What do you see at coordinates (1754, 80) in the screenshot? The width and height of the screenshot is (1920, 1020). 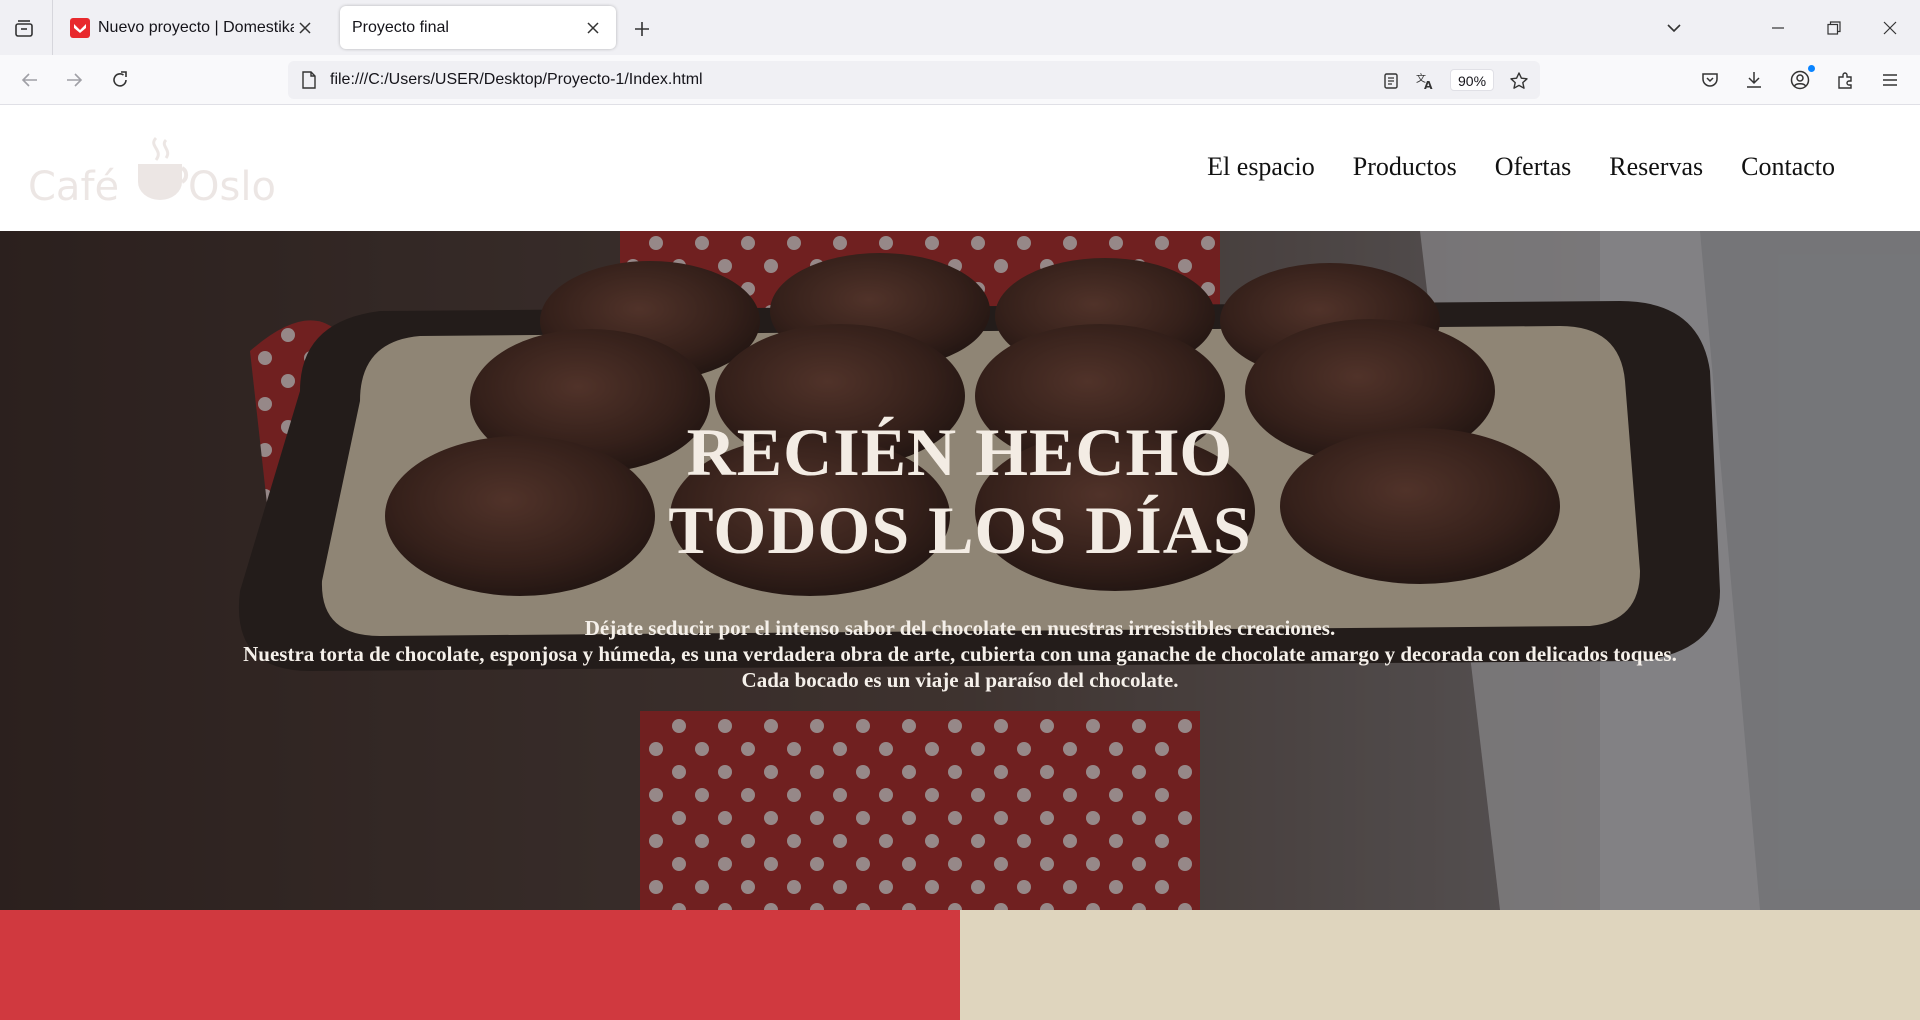 I see `download-icon` at bounding box center [1754, 80].